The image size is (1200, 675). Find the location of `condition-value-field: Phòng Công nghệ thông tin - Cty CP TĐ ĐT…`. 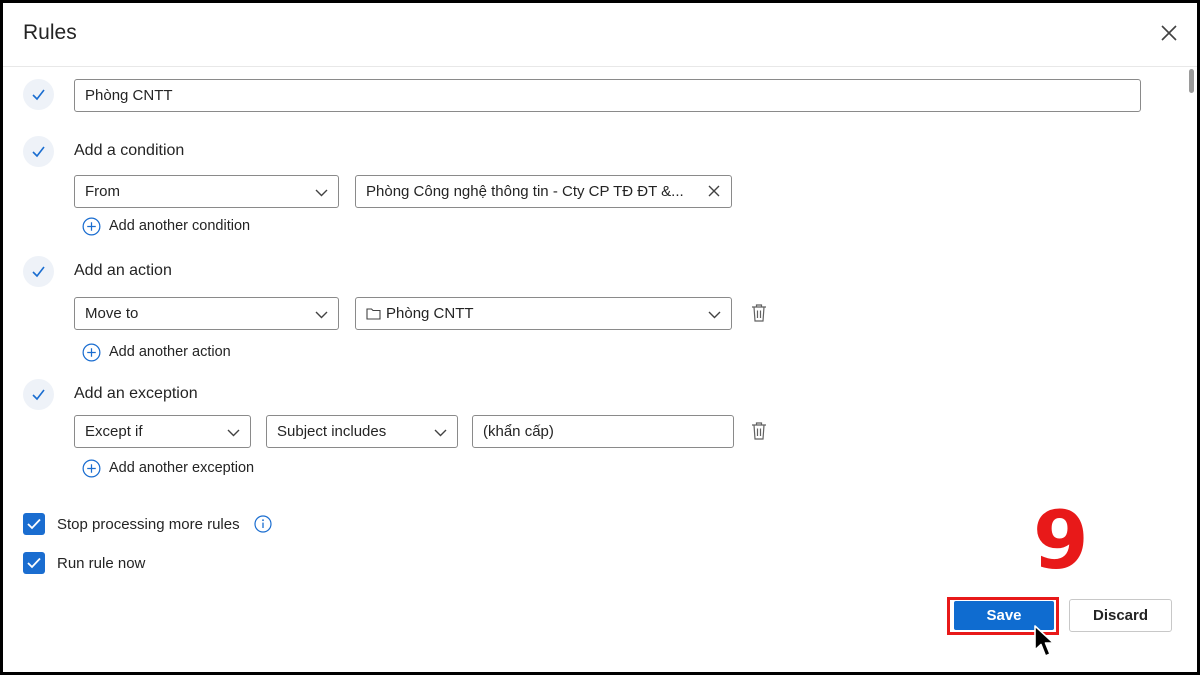

condition-value-field: Phòng Công nghệ thông tin - Cty CP TĐ ĐT… is located at coordinates (543, 191).